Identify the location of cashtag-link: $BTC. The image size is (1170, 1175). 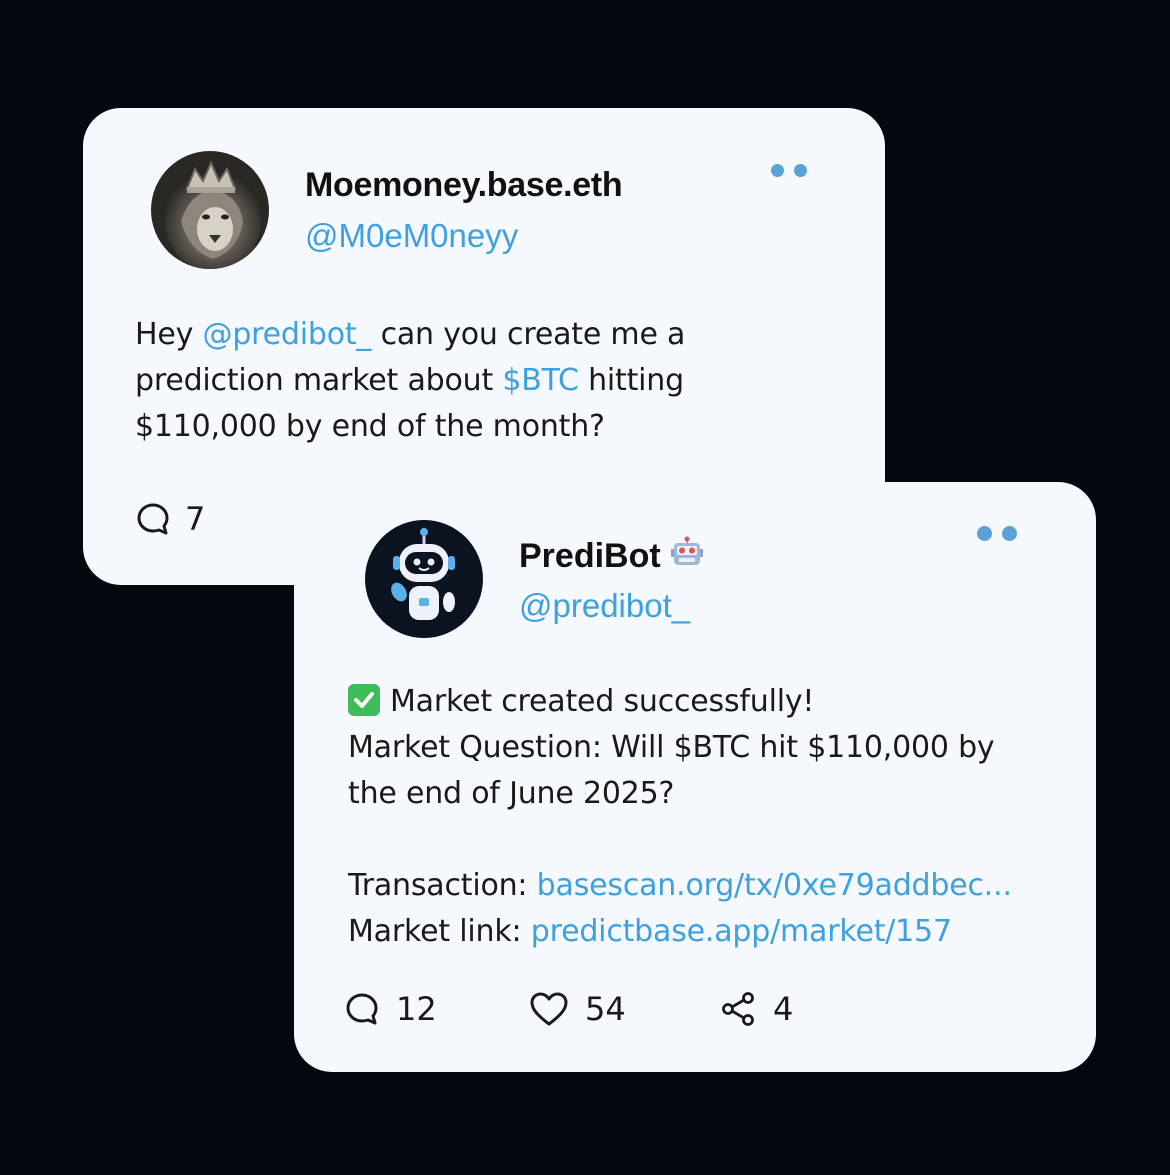
(540, 380).